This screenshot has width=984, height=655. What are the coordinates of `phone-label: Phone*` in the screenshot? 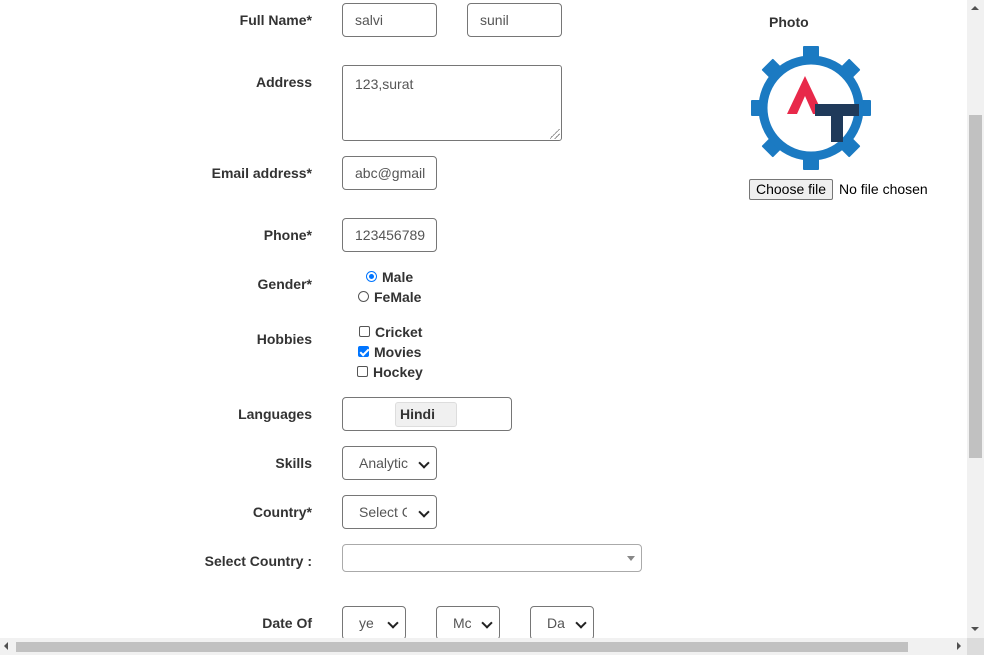 It's located at (287, 235).